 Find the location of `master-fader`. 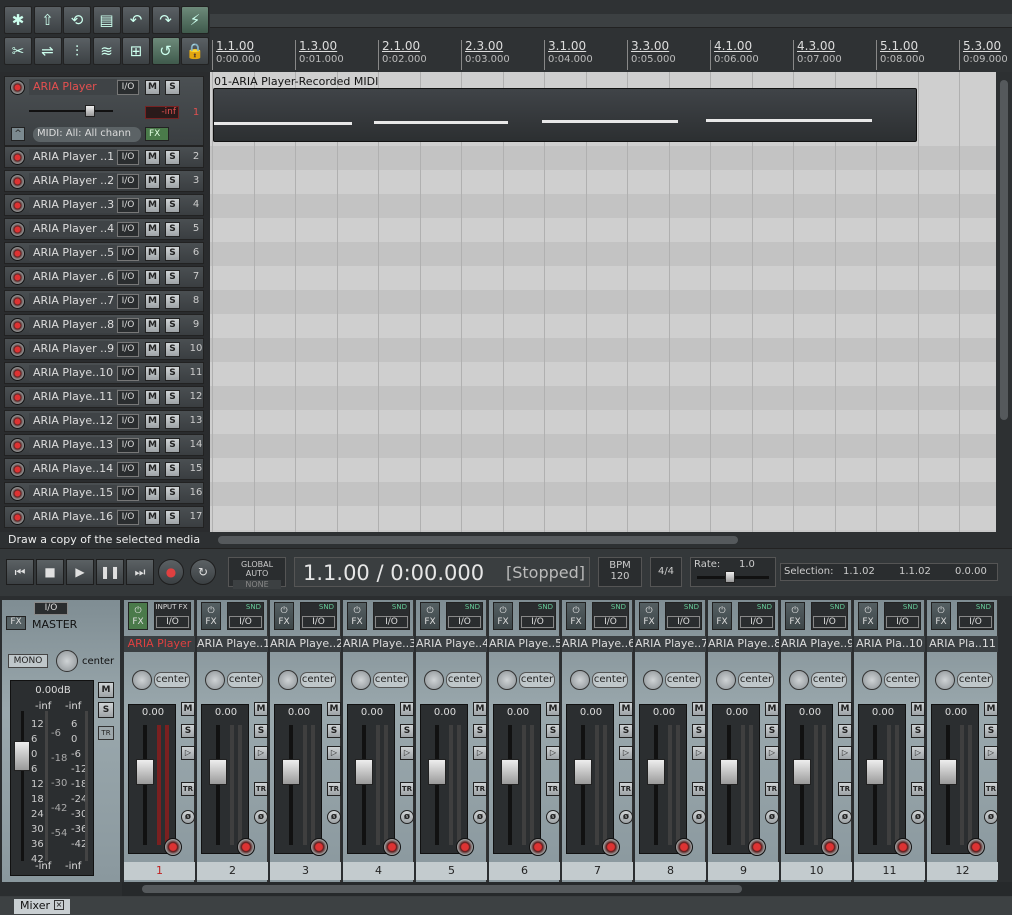

master-fader is located at coordinates (22, 756).